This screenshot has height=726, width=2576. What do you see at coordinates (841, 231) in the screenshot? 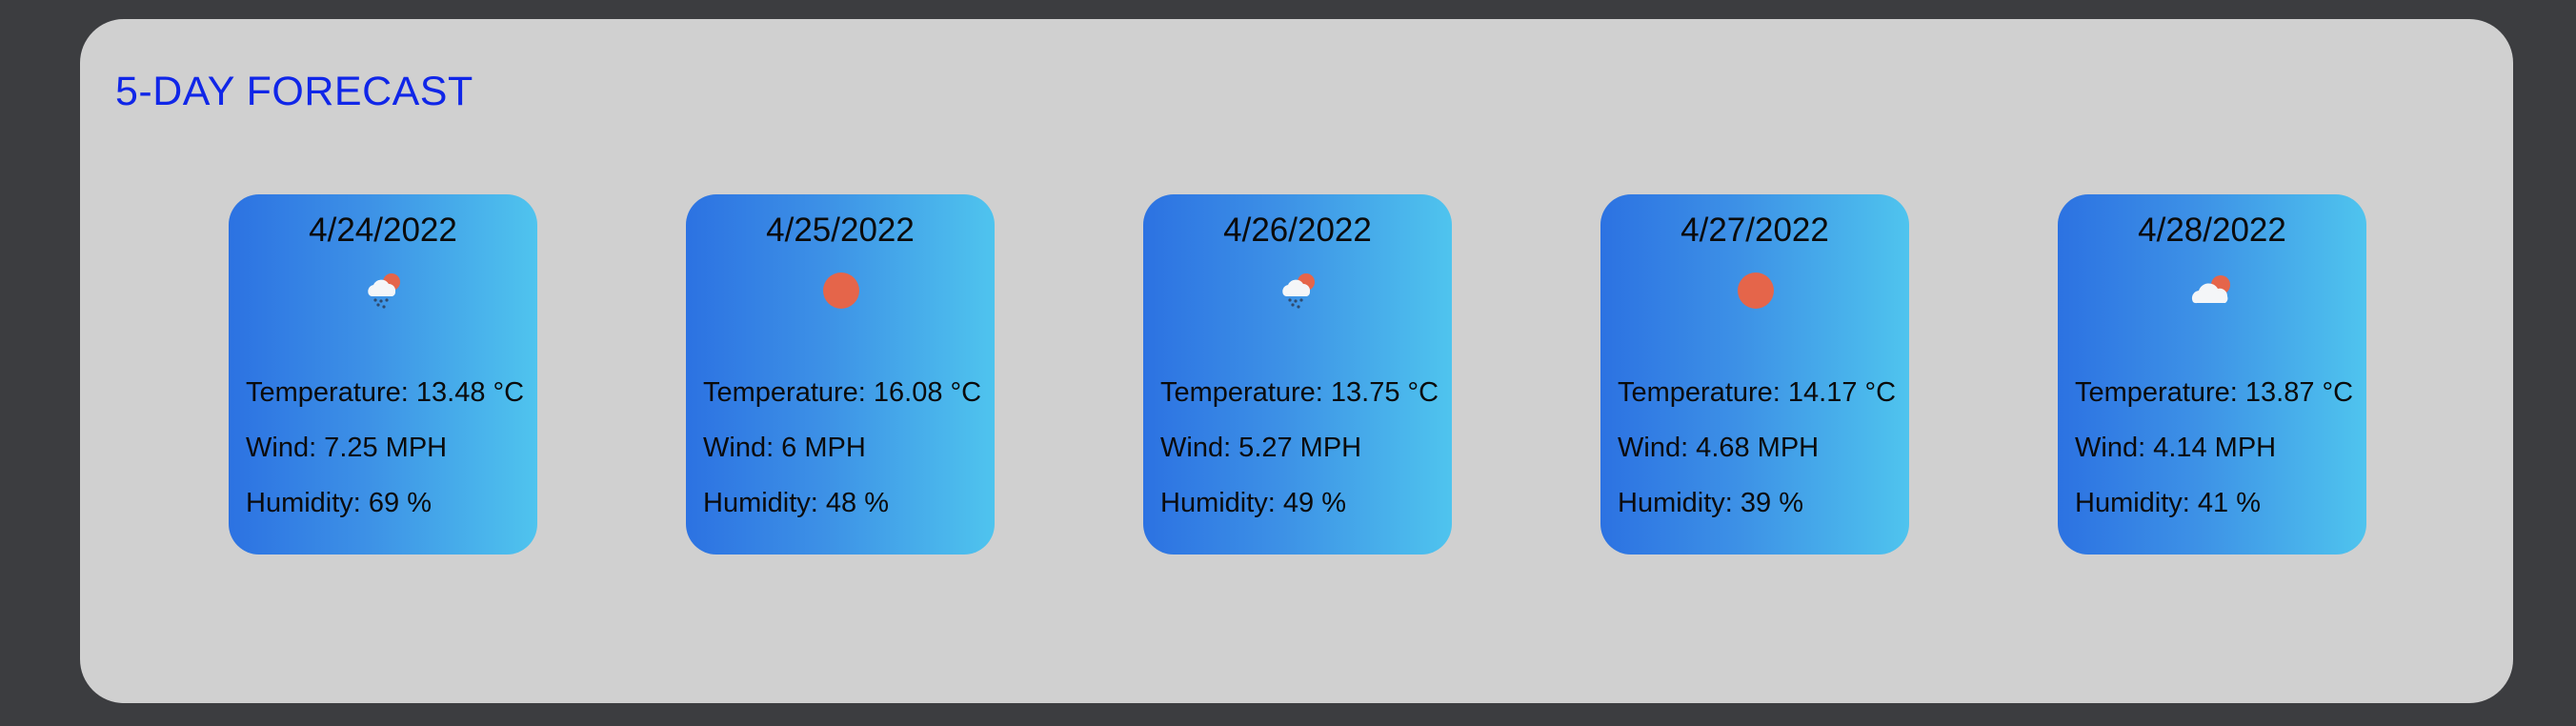
I see `forecast-date: 4/25/2022` at bounding box center [841, 231].